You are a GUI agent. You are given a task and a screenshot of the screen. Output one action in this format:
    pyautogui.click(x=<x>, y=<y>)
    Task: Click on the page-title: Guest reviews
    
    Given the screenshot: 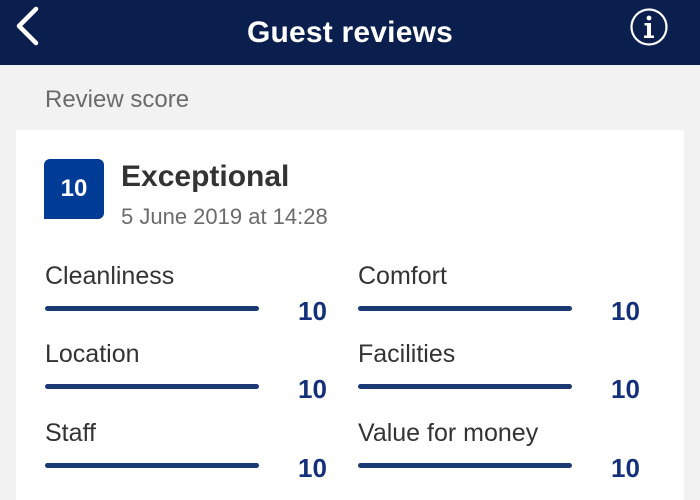 What is the action you would take?
    pyautogui.click(x=350, y=32)
    